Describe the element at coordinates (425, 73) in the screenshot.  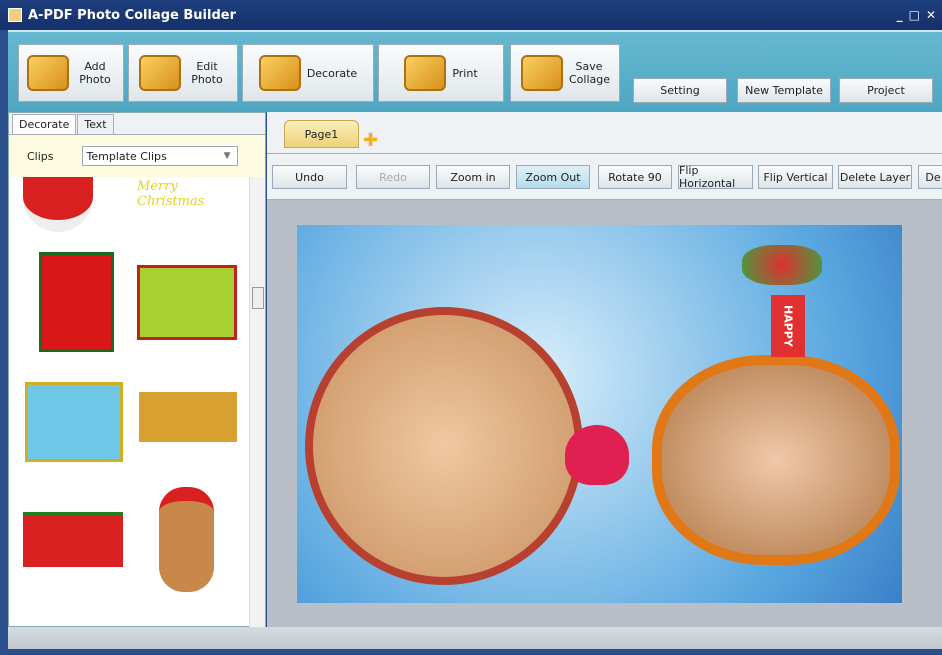
I see `printer-icon` at that location.